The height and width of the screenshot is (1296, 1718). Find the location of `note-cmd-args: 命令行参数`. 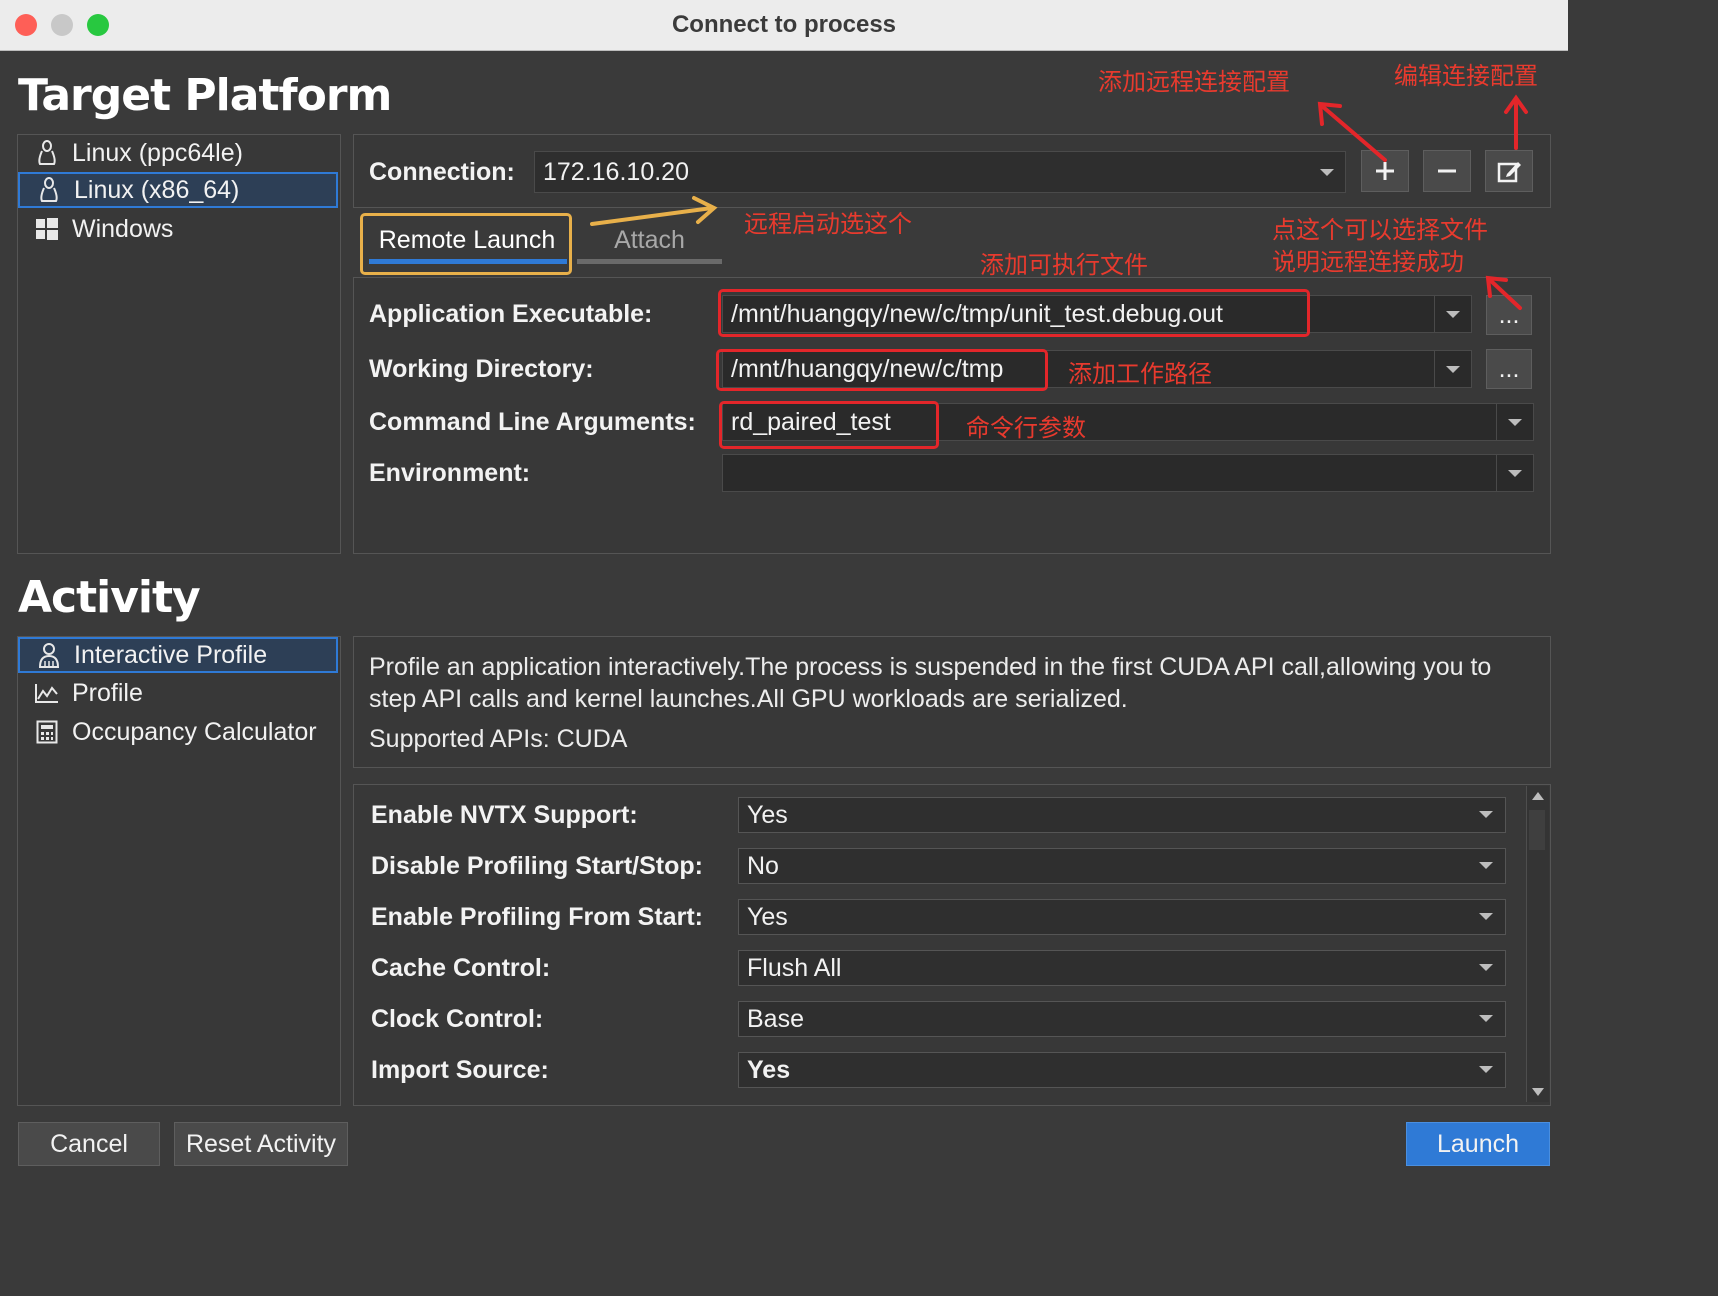

note-cmd-args: 命令行参数 is located at coordinates (1026, 428).